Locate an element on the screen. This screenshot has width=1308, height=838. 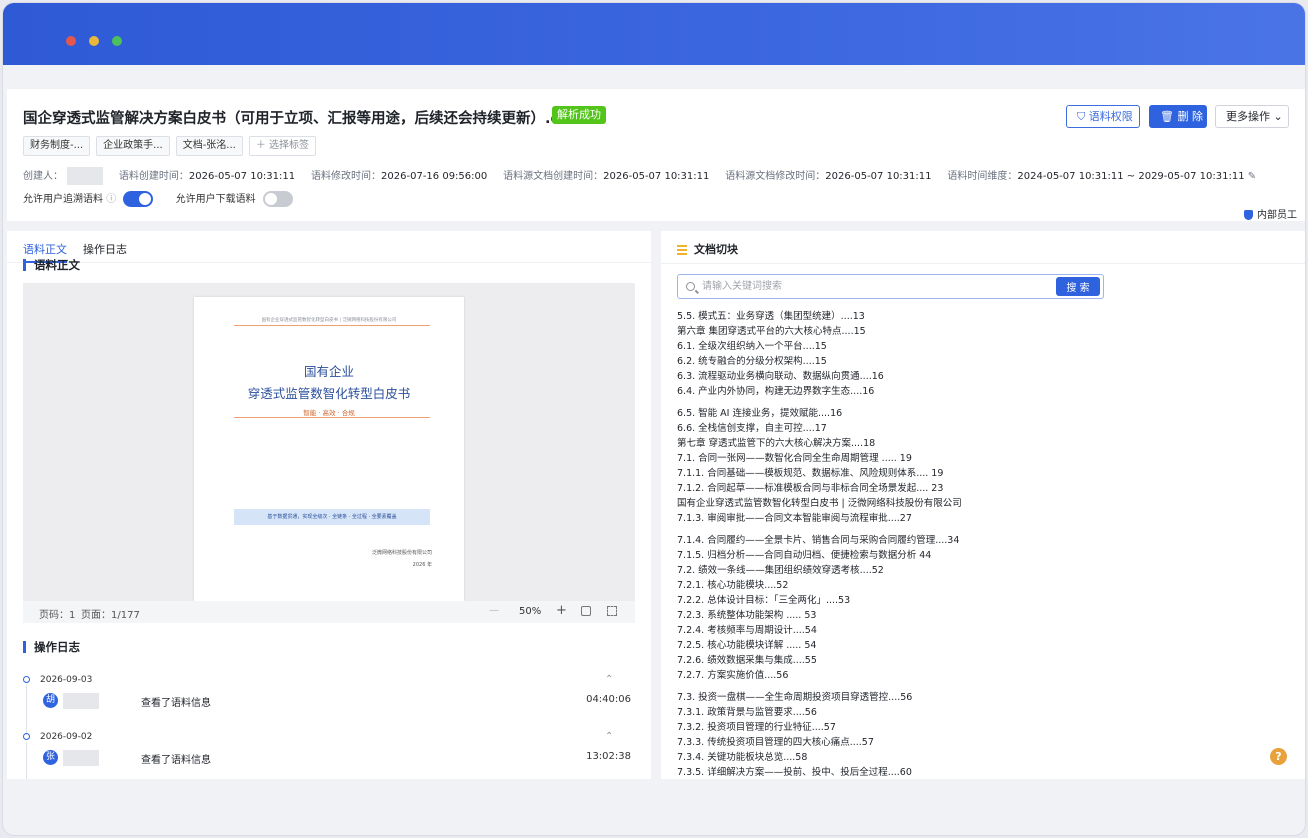
chunk-line: 7.1.3. 审阅审批——合同文本智能审阅与流程审批....27 is located at coordinates (794, 518).